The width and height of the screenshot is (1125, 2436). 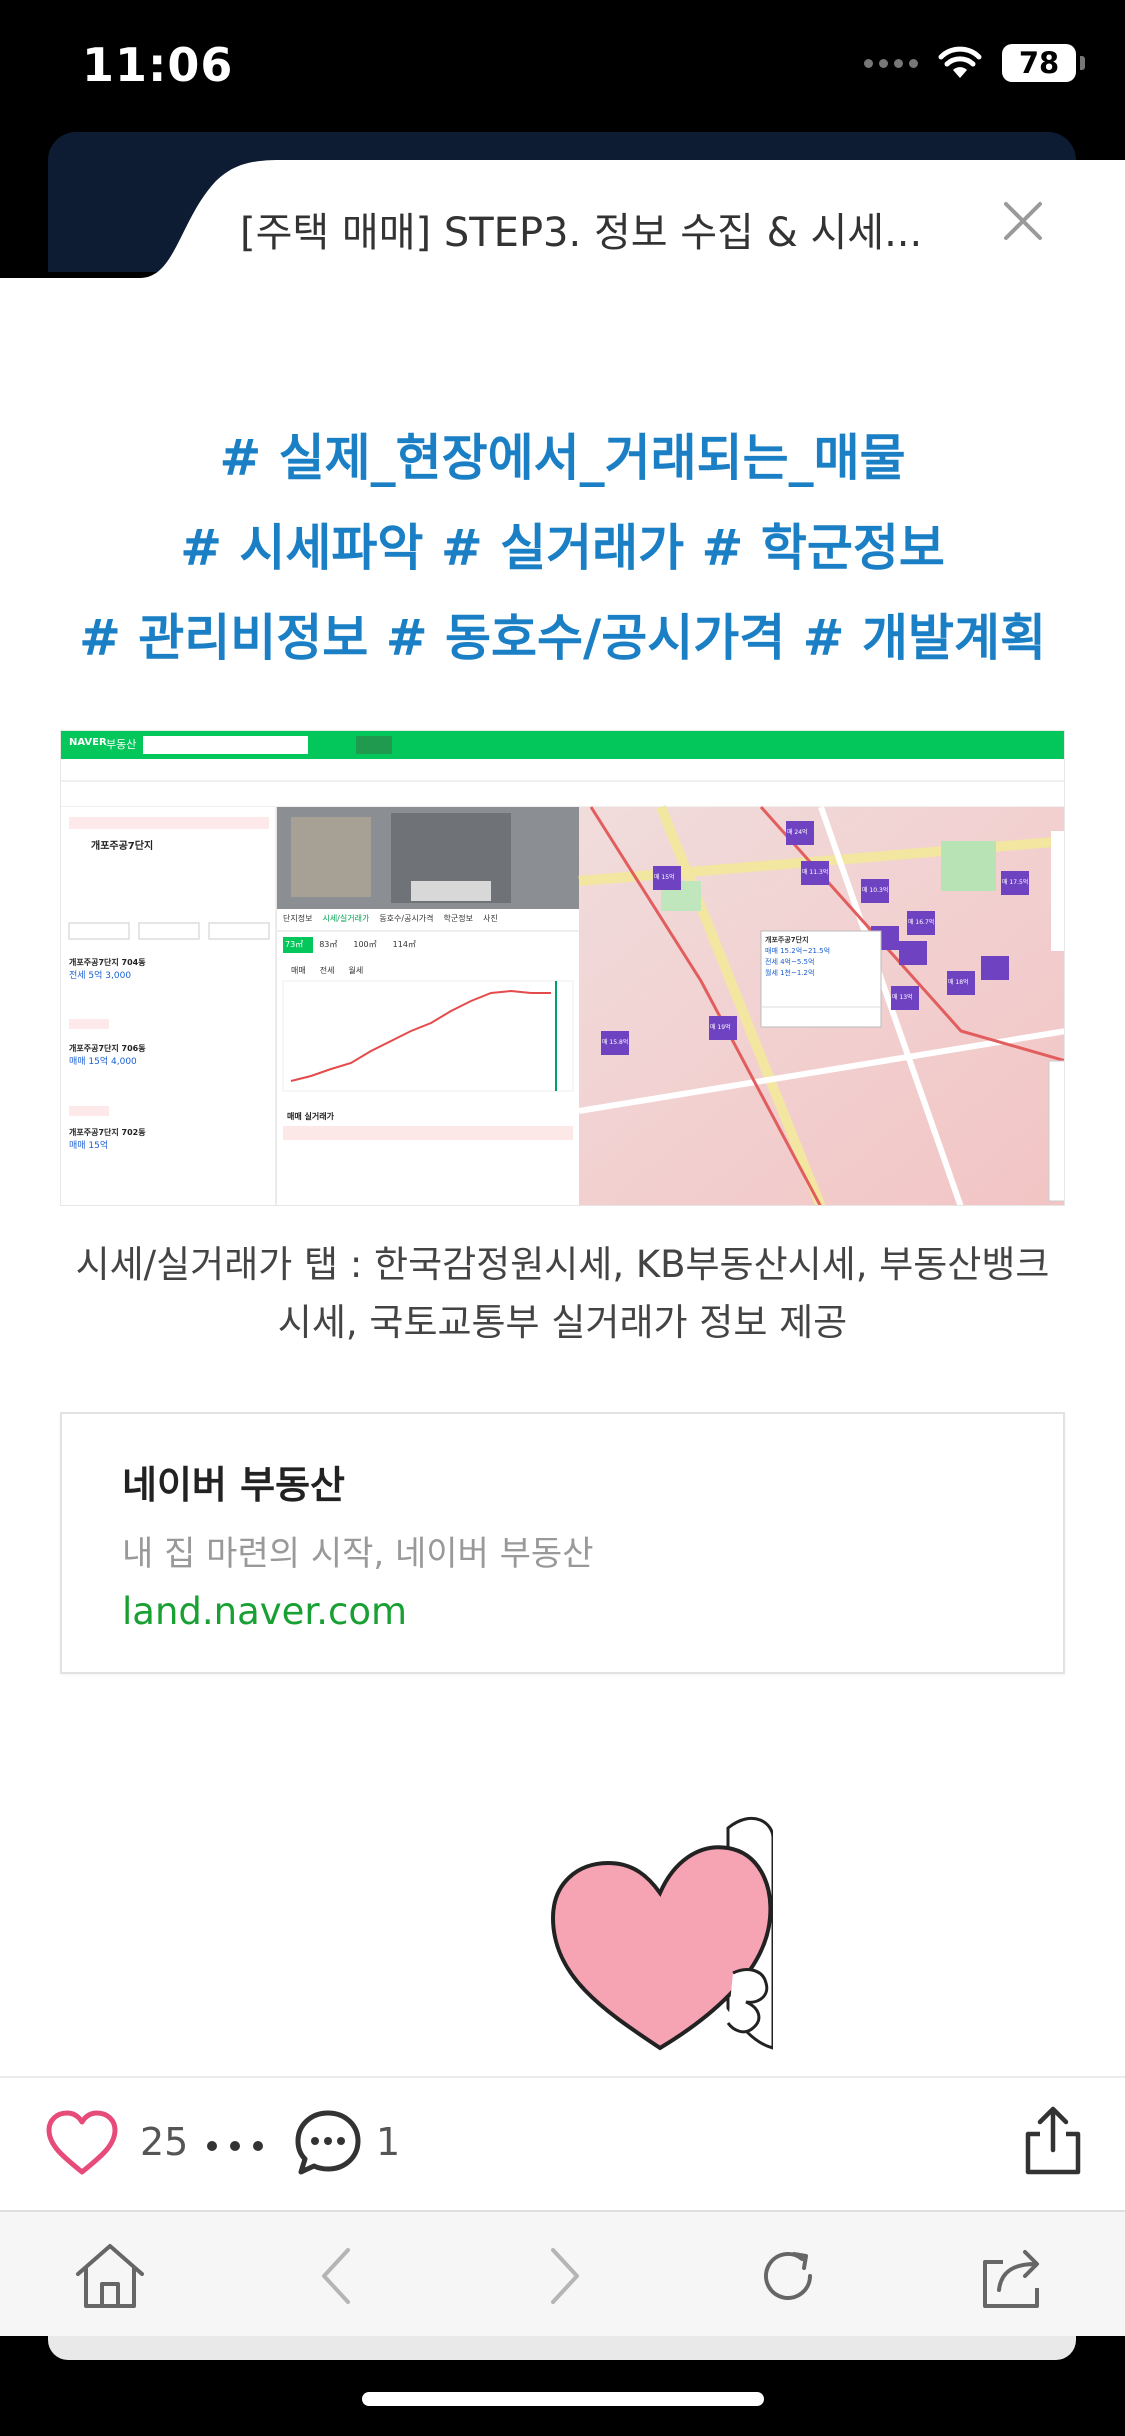 I want to click on home-icon, so click(x=110, y=2276).